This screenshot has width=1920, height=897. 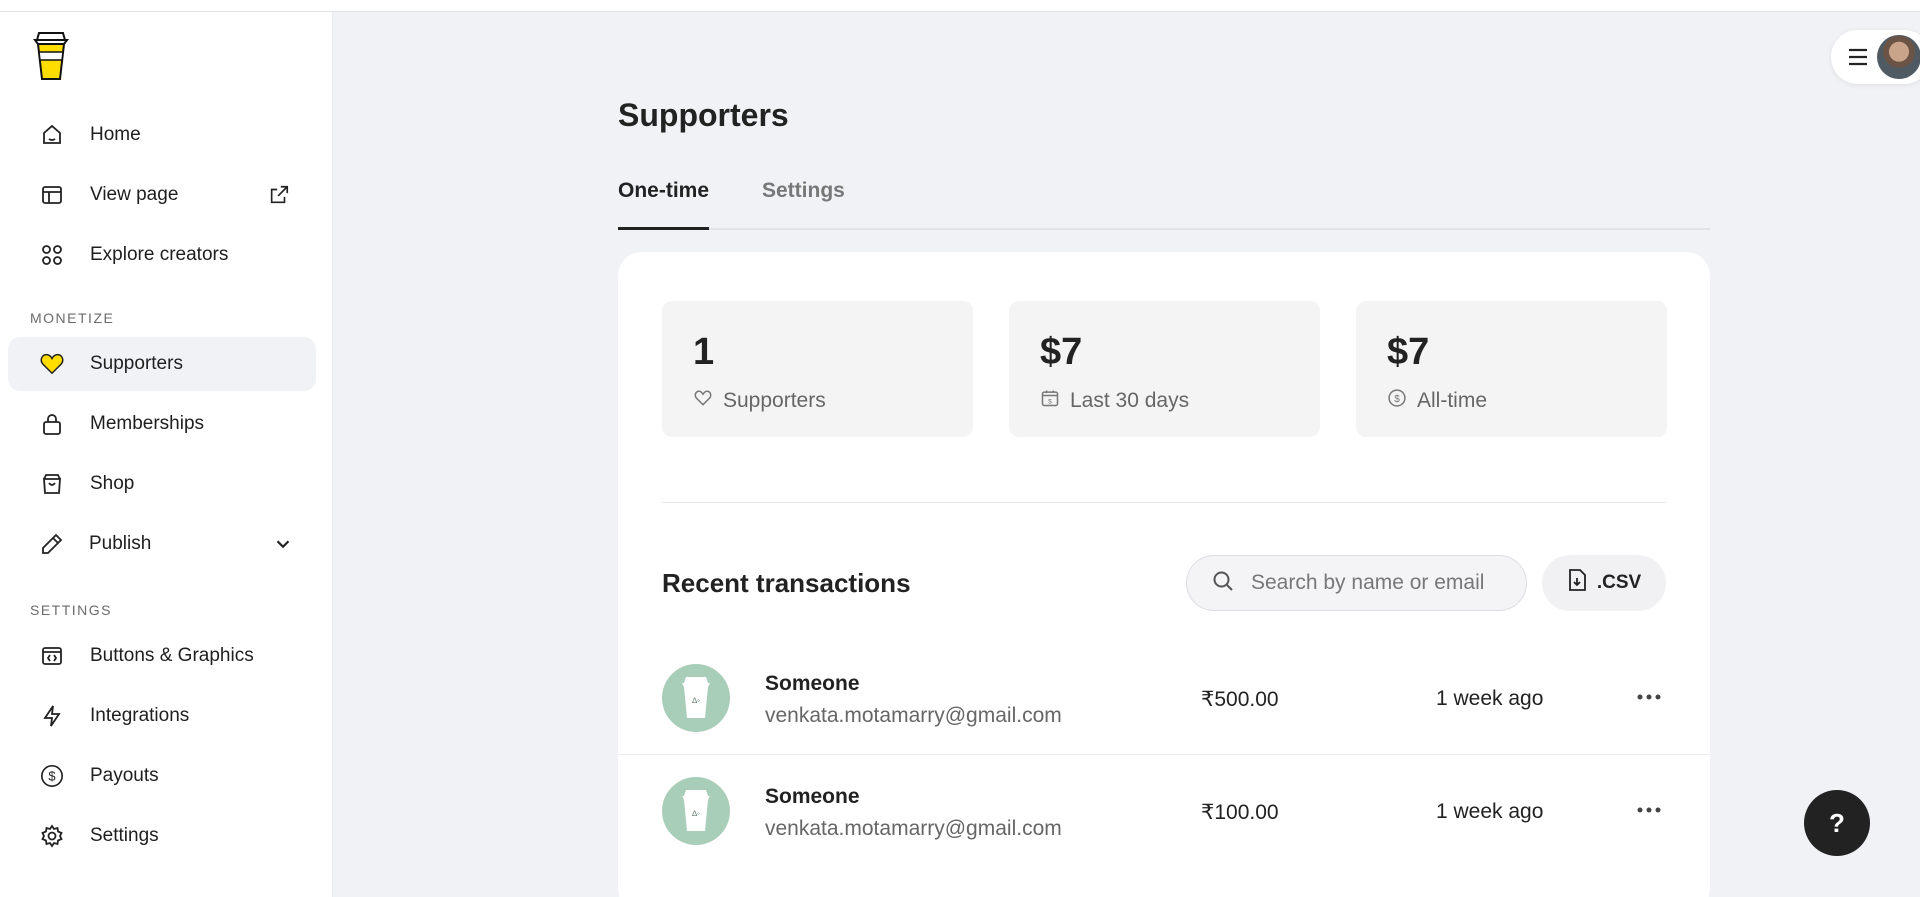 What do you see at coordinates (52, 255) in the screenshot?
I see `grid-icon` at bounding box center [52, 255].